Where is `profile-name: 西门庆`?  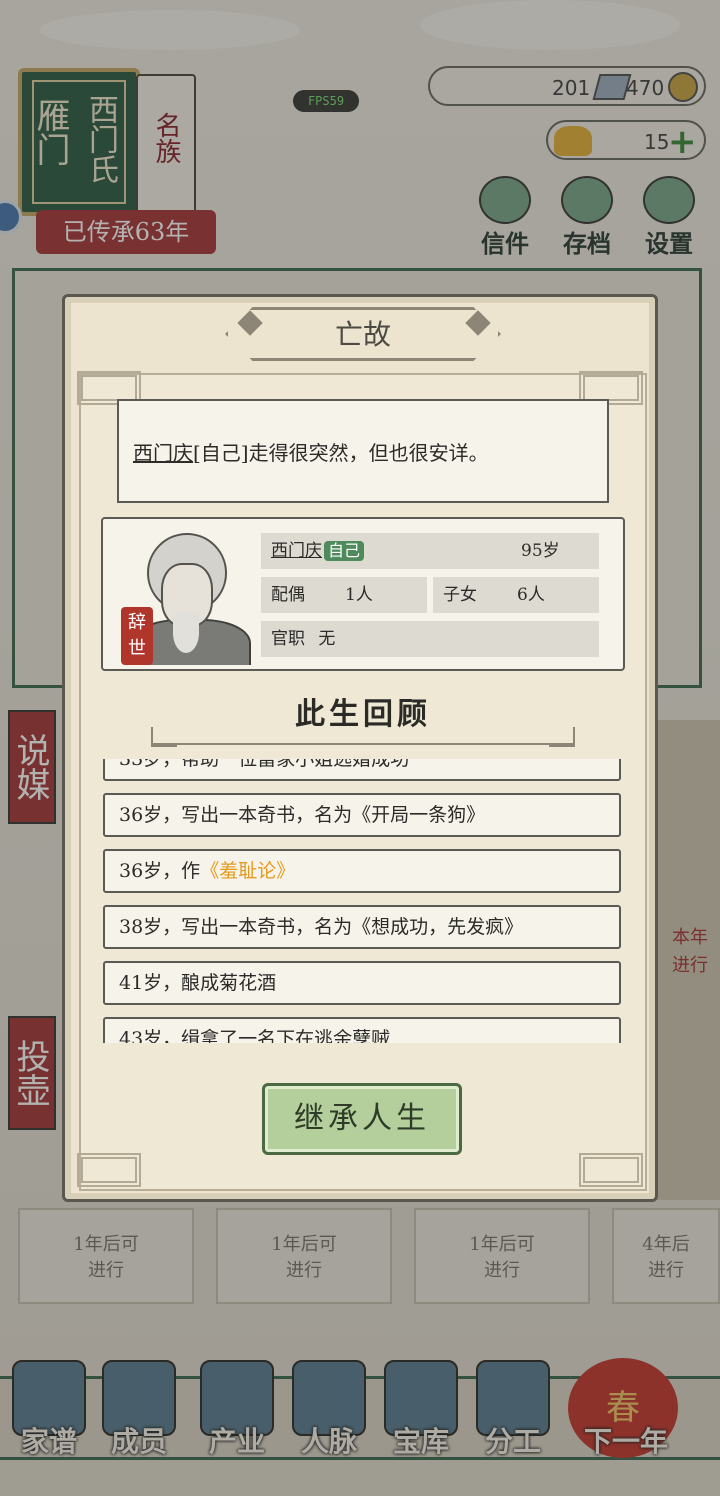
profile-name: 西门庆 is located at coordinates (296, 551).